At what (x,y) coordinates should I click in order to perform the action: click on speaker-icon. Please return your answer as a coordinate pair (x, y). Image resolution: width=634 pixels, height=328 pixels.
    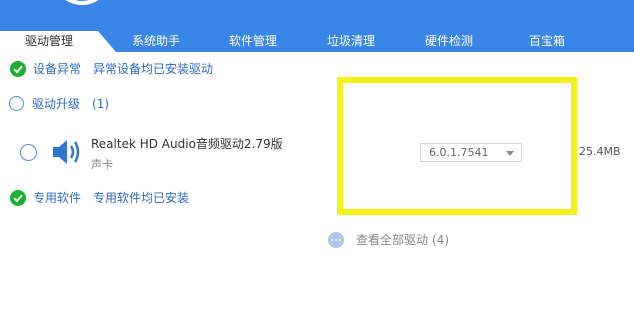
    Looking at the image, I should click on (67, 153).